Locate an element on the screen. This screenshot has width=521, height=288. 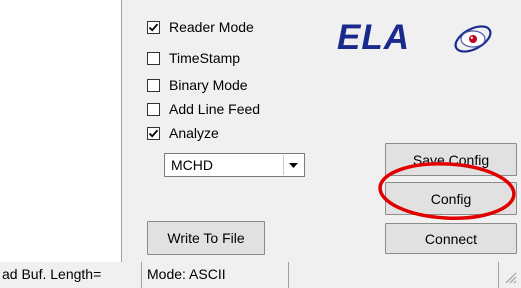
checkbox-label: Reader Mode is located at coordinates (211, 27).